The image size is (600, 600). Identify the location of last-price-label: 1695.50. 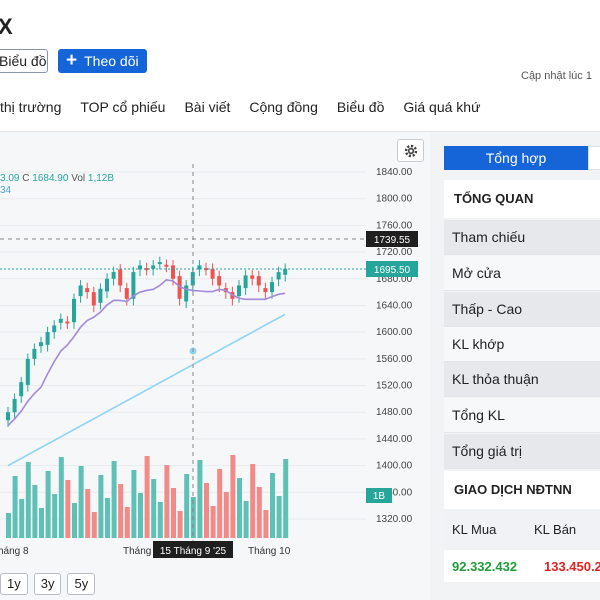
(392, 270).